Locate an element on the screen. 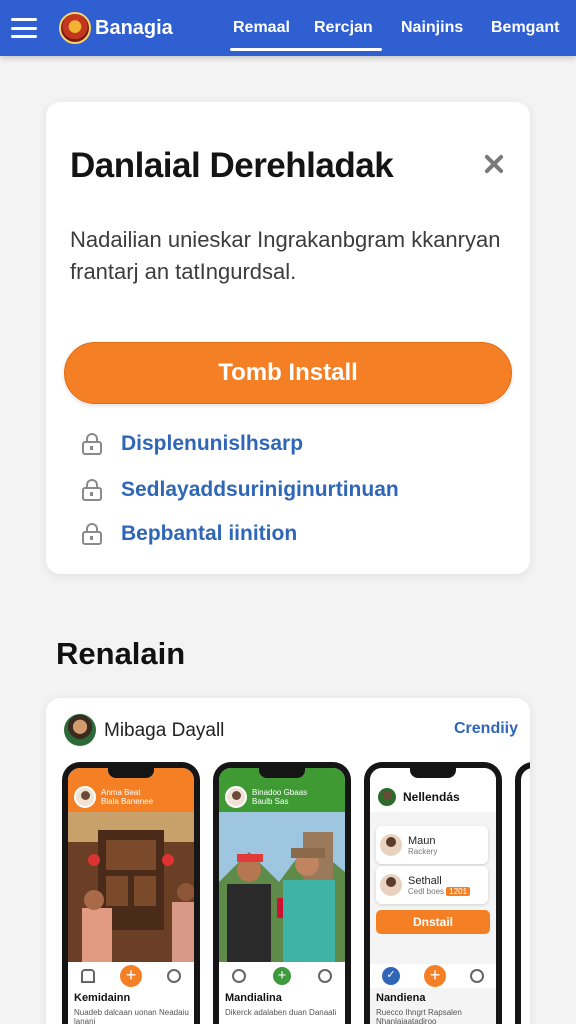 The width and height of the screenshot is (576, 1024). feature-link: Sedlayaddsuriniginurtinuan is located at coordinates (239, 490).